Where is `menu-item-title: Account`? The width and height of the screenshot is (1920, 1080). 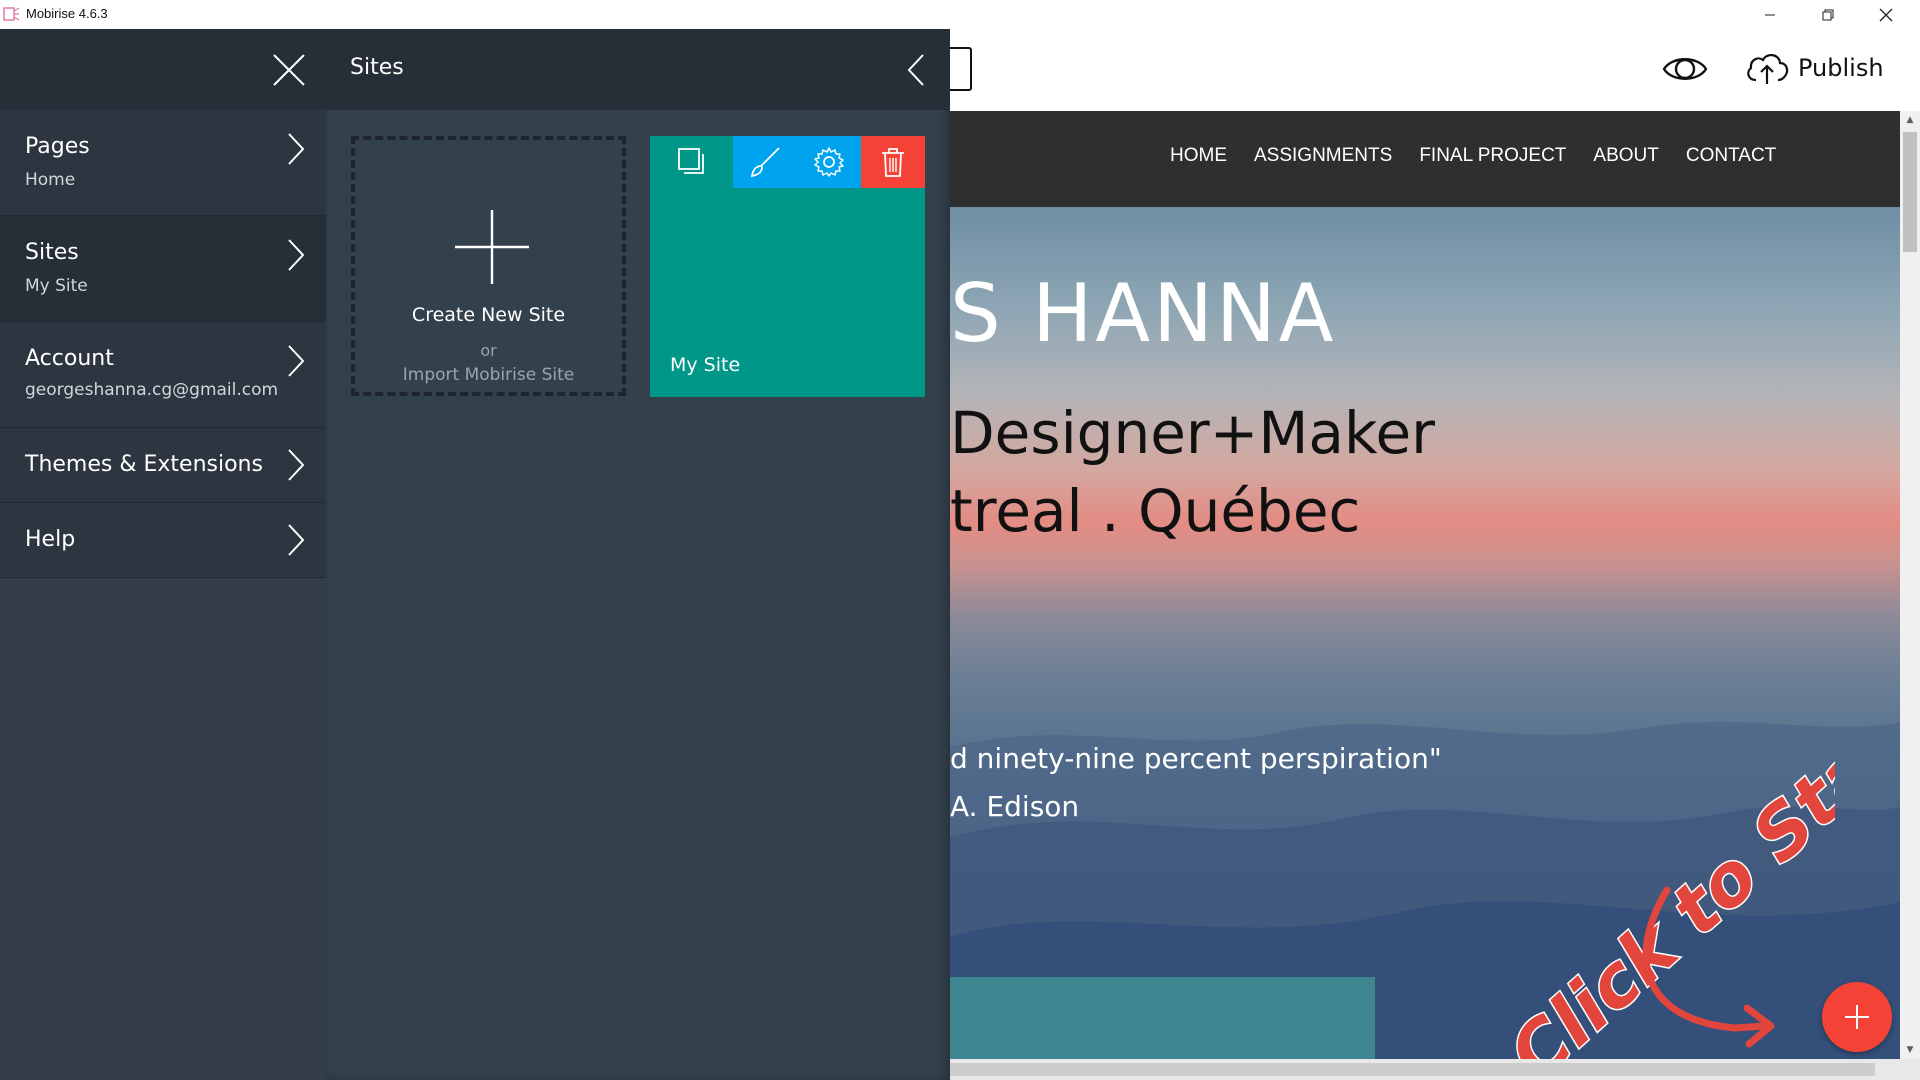 menu-item-title: Account is located at coordinates (69, 358).